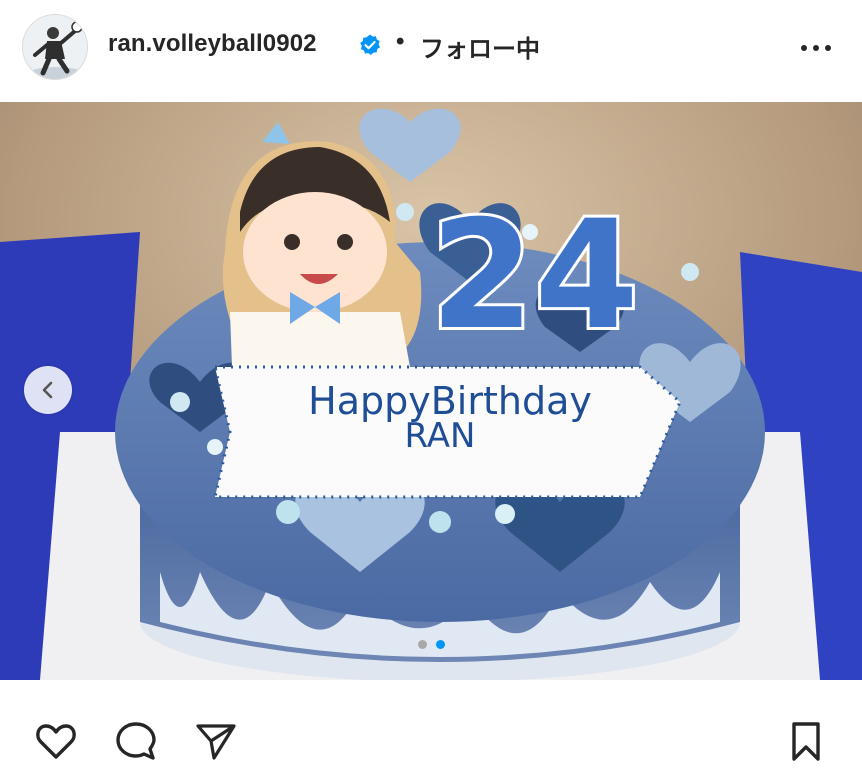 This screenshot has height=778, width=862. I want to click on chevron-left-icon, so click(47, 390).